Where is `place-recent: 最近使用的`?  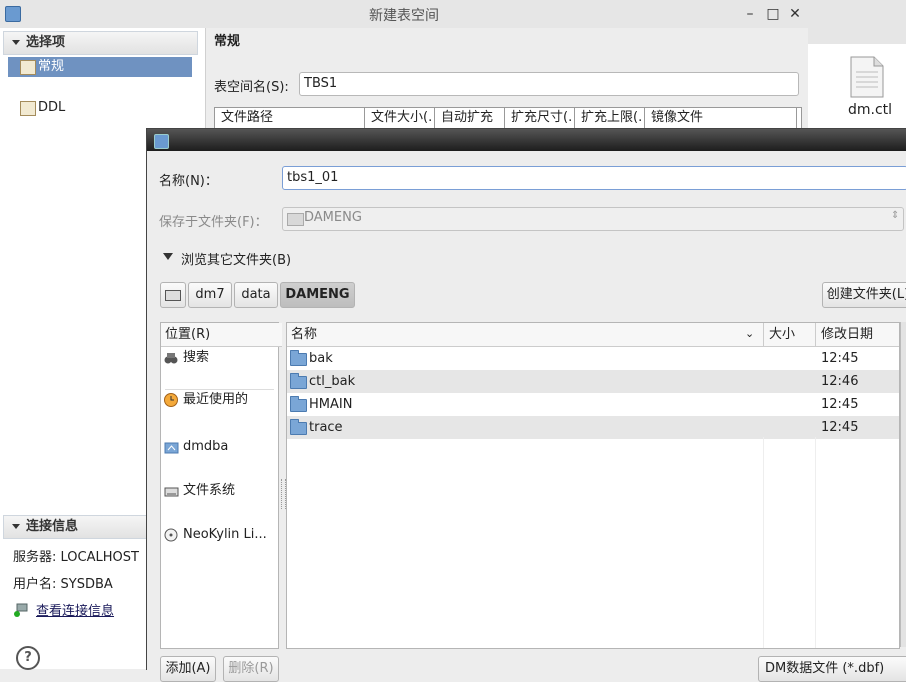
place-recent: 最近使用的 is located at coordinates (228, 400).